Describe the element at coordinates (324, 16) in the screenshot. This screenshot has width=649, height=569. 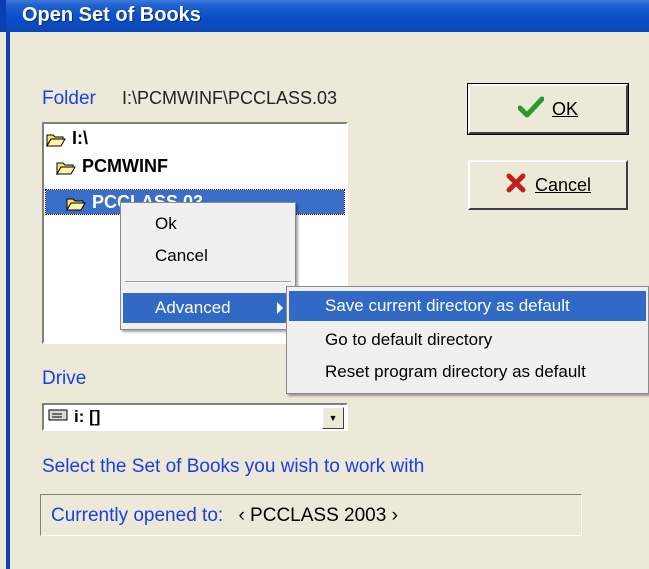
I see `title-bar: Open Set of Books` at that location.